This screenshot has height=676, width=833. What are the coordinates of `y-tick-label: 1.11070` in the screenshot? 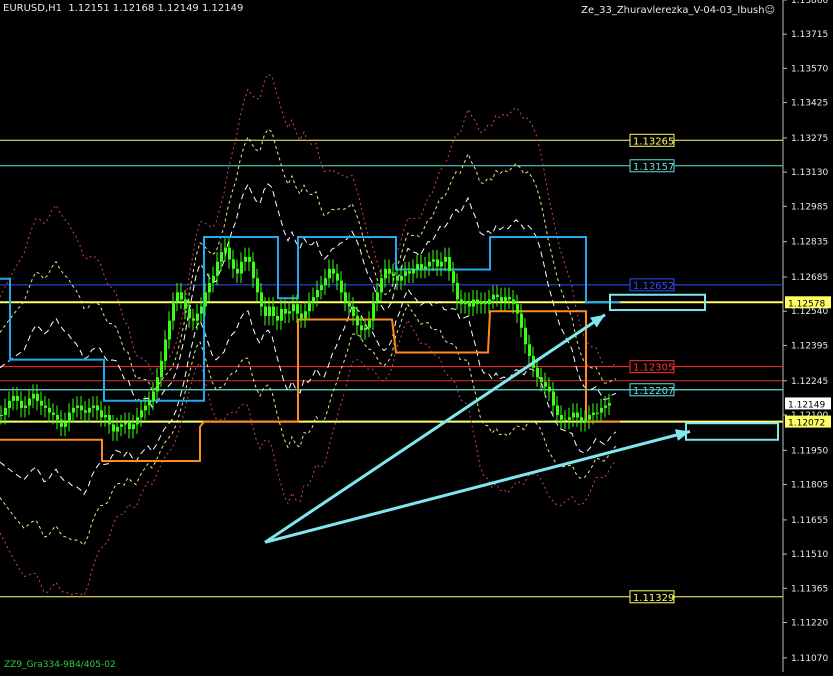 It's located at (809, 659).